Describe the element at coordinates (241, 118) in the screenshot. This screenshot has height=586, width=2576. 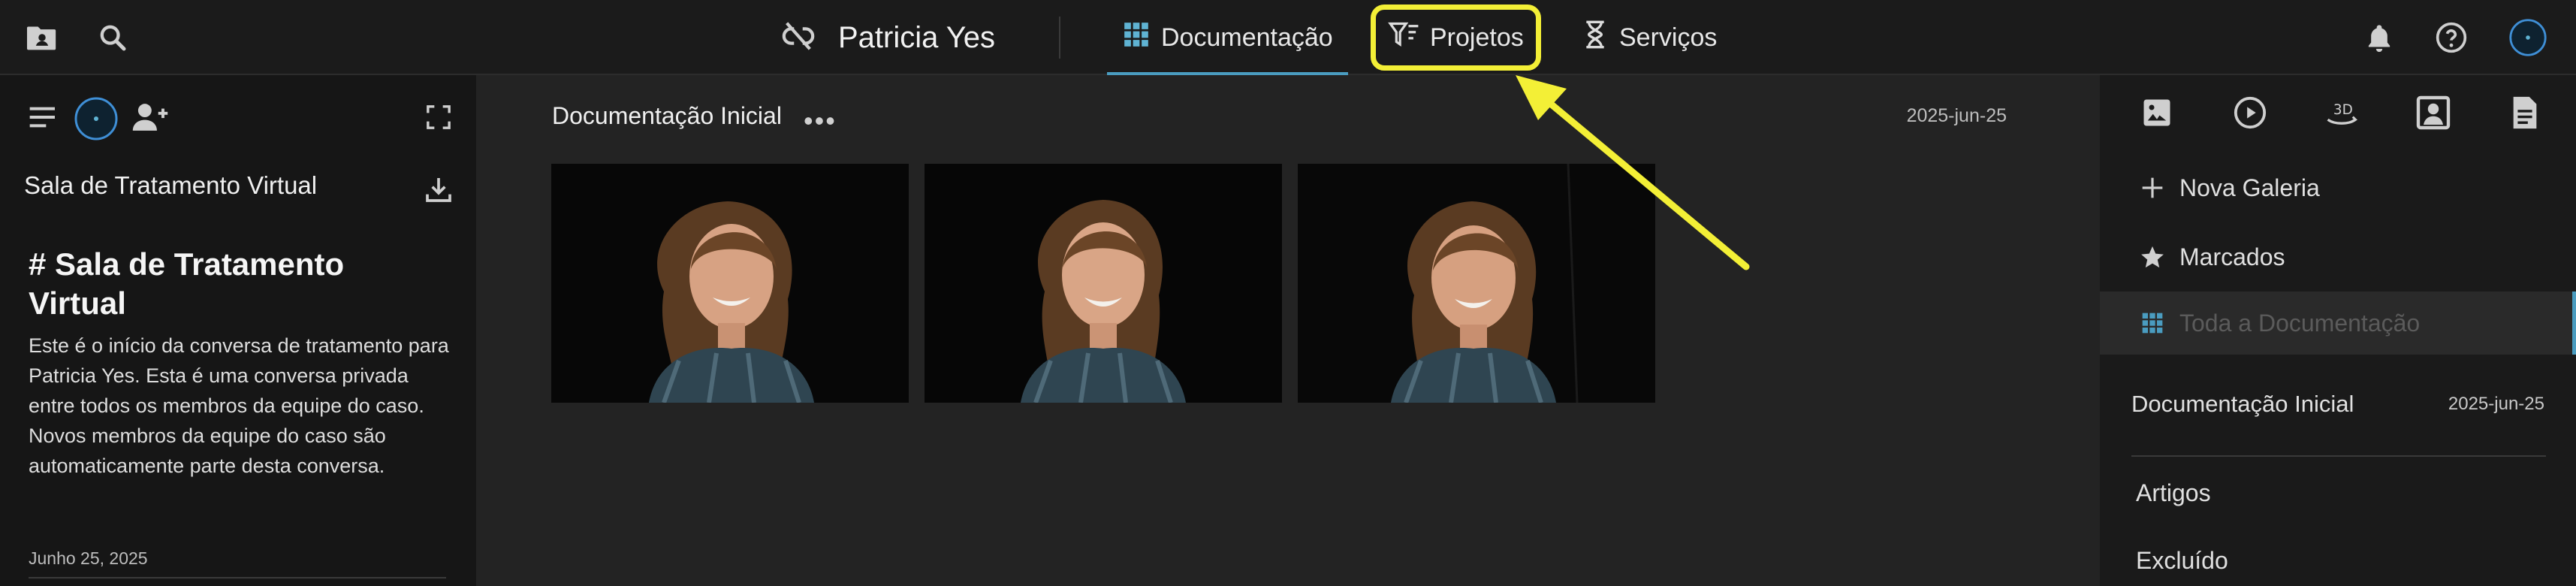
I see `chat-toolbar` at that location.